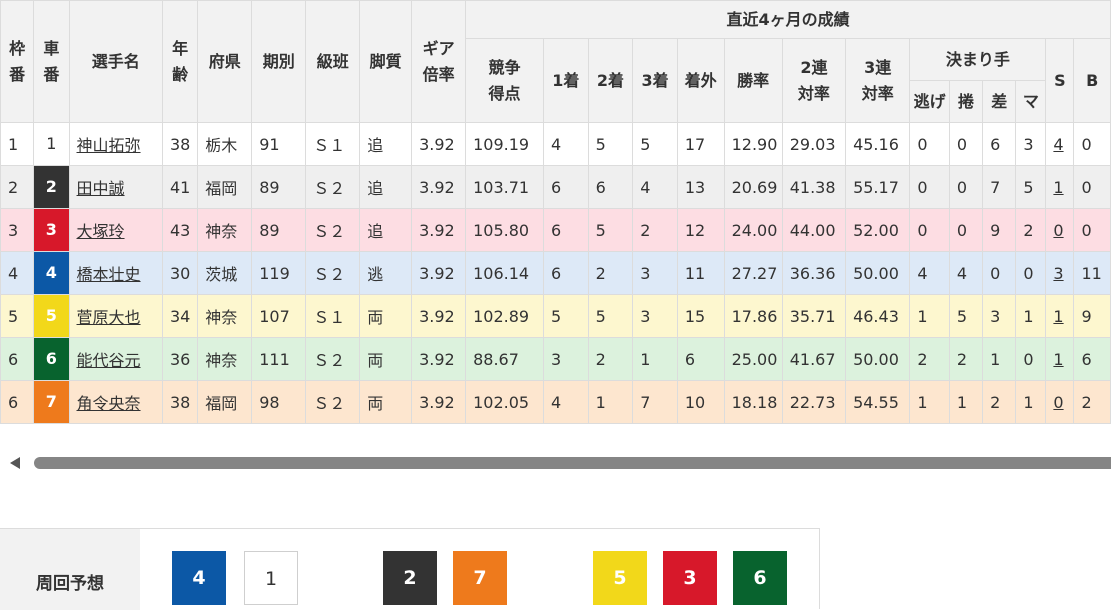 The image size is (1111, 610). I want to click on header-b: B, so click(1092, 80).